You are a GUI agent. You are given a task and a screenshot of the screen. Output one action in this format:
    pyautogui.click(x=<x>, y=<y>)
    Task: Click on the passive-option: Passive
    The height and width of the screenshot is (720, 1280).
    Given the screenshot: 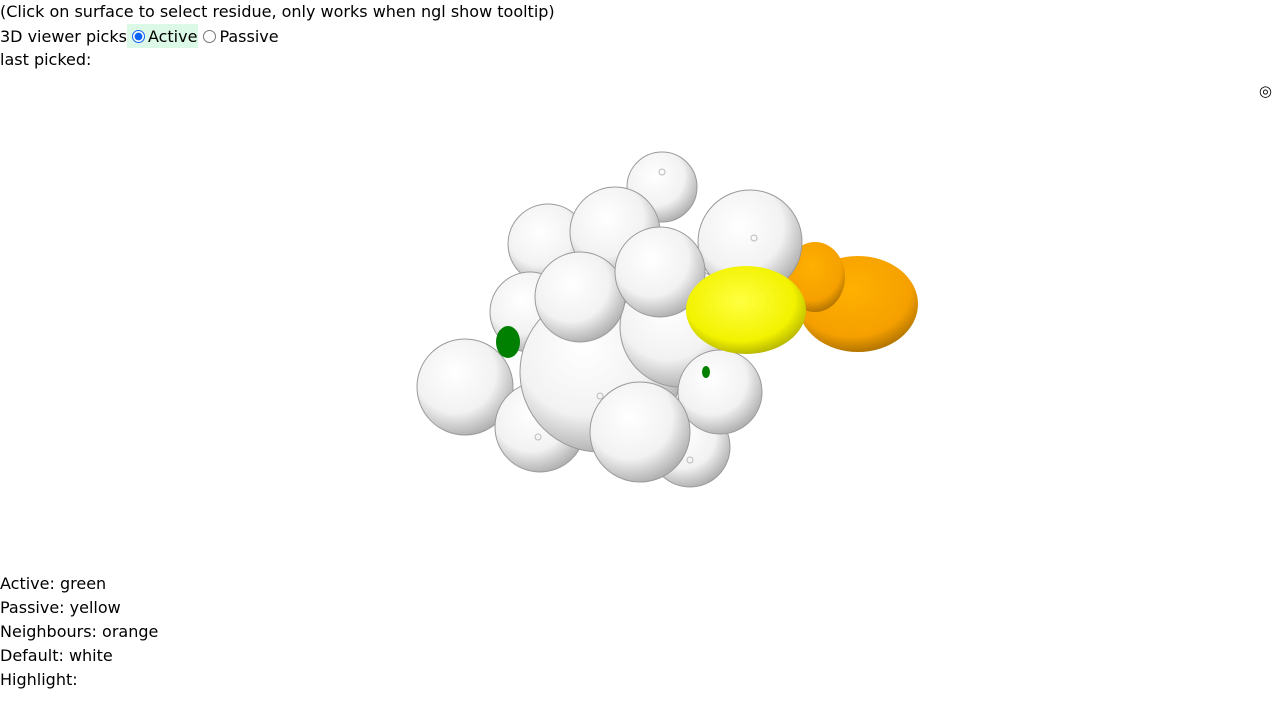 What is the action you would take?
    pyautogui.click(x=238, y=36)
    